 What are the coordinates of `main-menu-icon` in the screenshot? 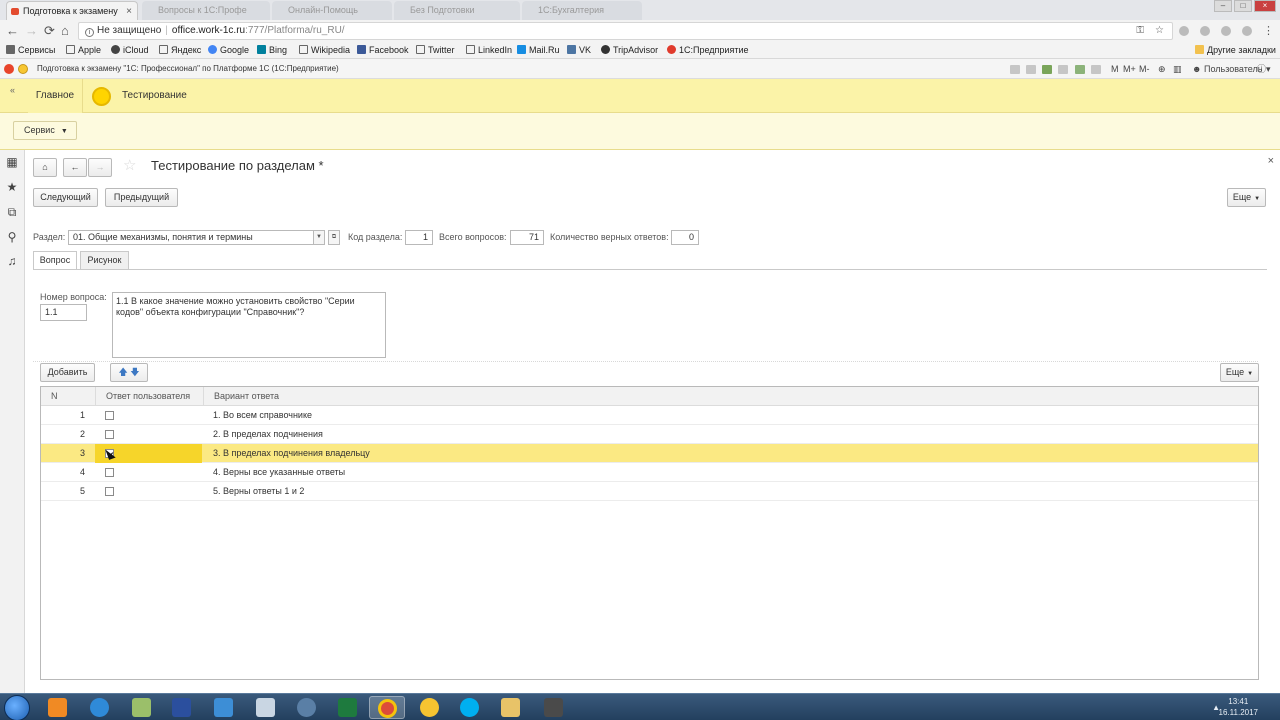 It's located at (23, 69).